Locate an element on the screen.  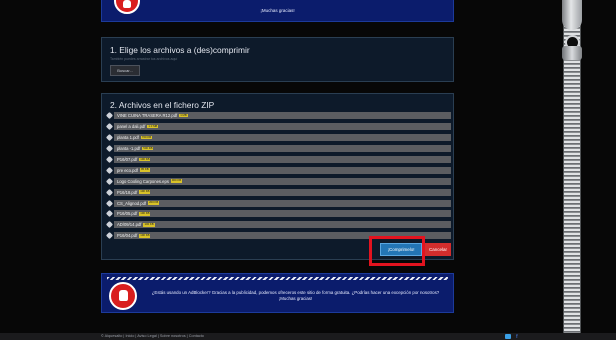
stripe-divider is located at coordinates (277, 278).